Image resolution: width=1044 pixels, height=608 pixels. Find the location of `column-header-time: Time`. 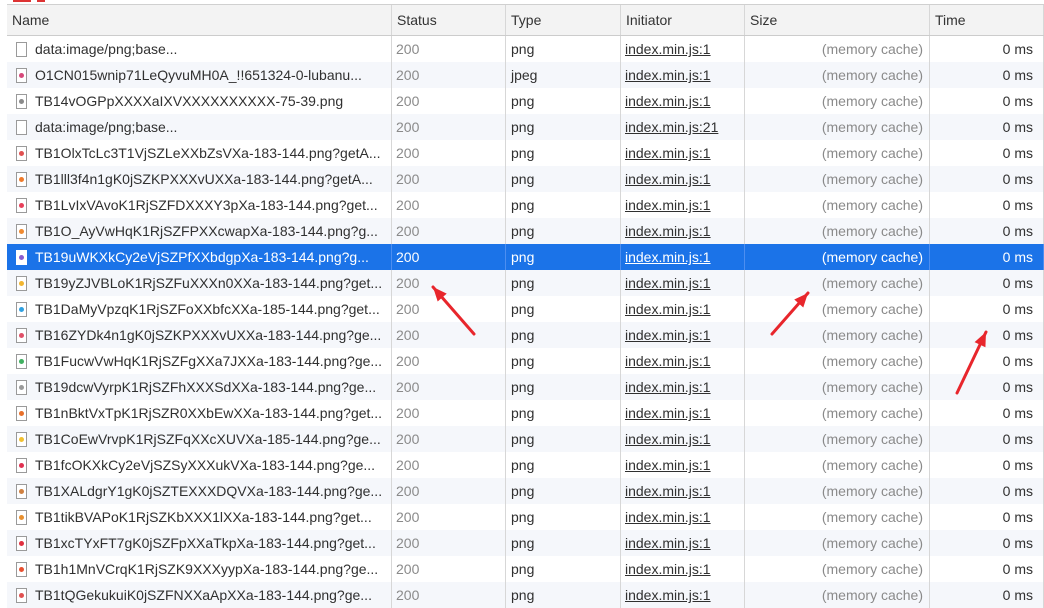

column-header-time: Time is located at coordinates (987, 20).